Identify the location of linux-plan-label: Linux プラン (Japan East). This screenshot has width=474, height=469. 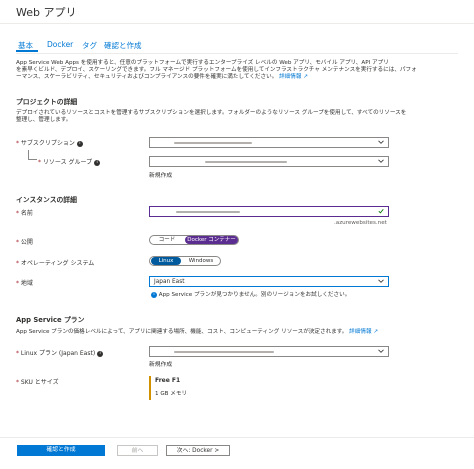
(58, 353).